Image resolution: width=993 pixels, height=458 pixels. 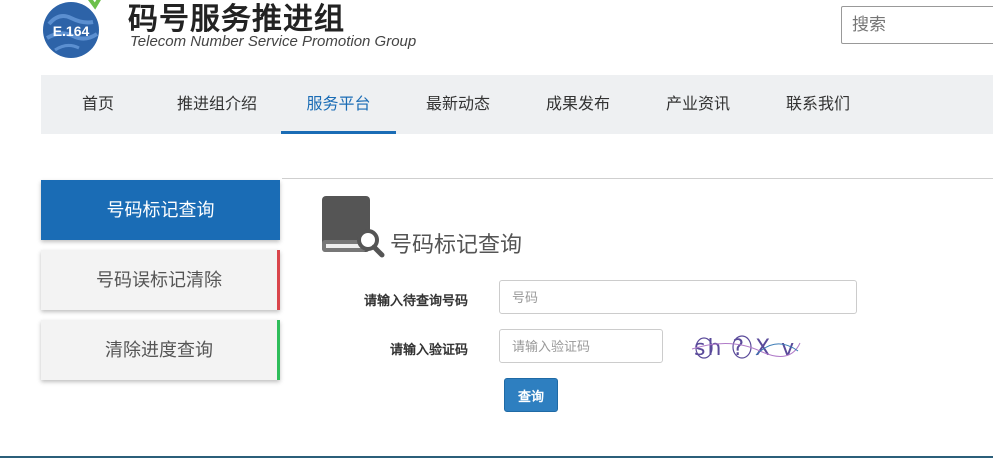 What do you see at coordinates (98, 104) in the screenshot?
I see `nav-item-home: 首页` at bounding box center [98, 104].